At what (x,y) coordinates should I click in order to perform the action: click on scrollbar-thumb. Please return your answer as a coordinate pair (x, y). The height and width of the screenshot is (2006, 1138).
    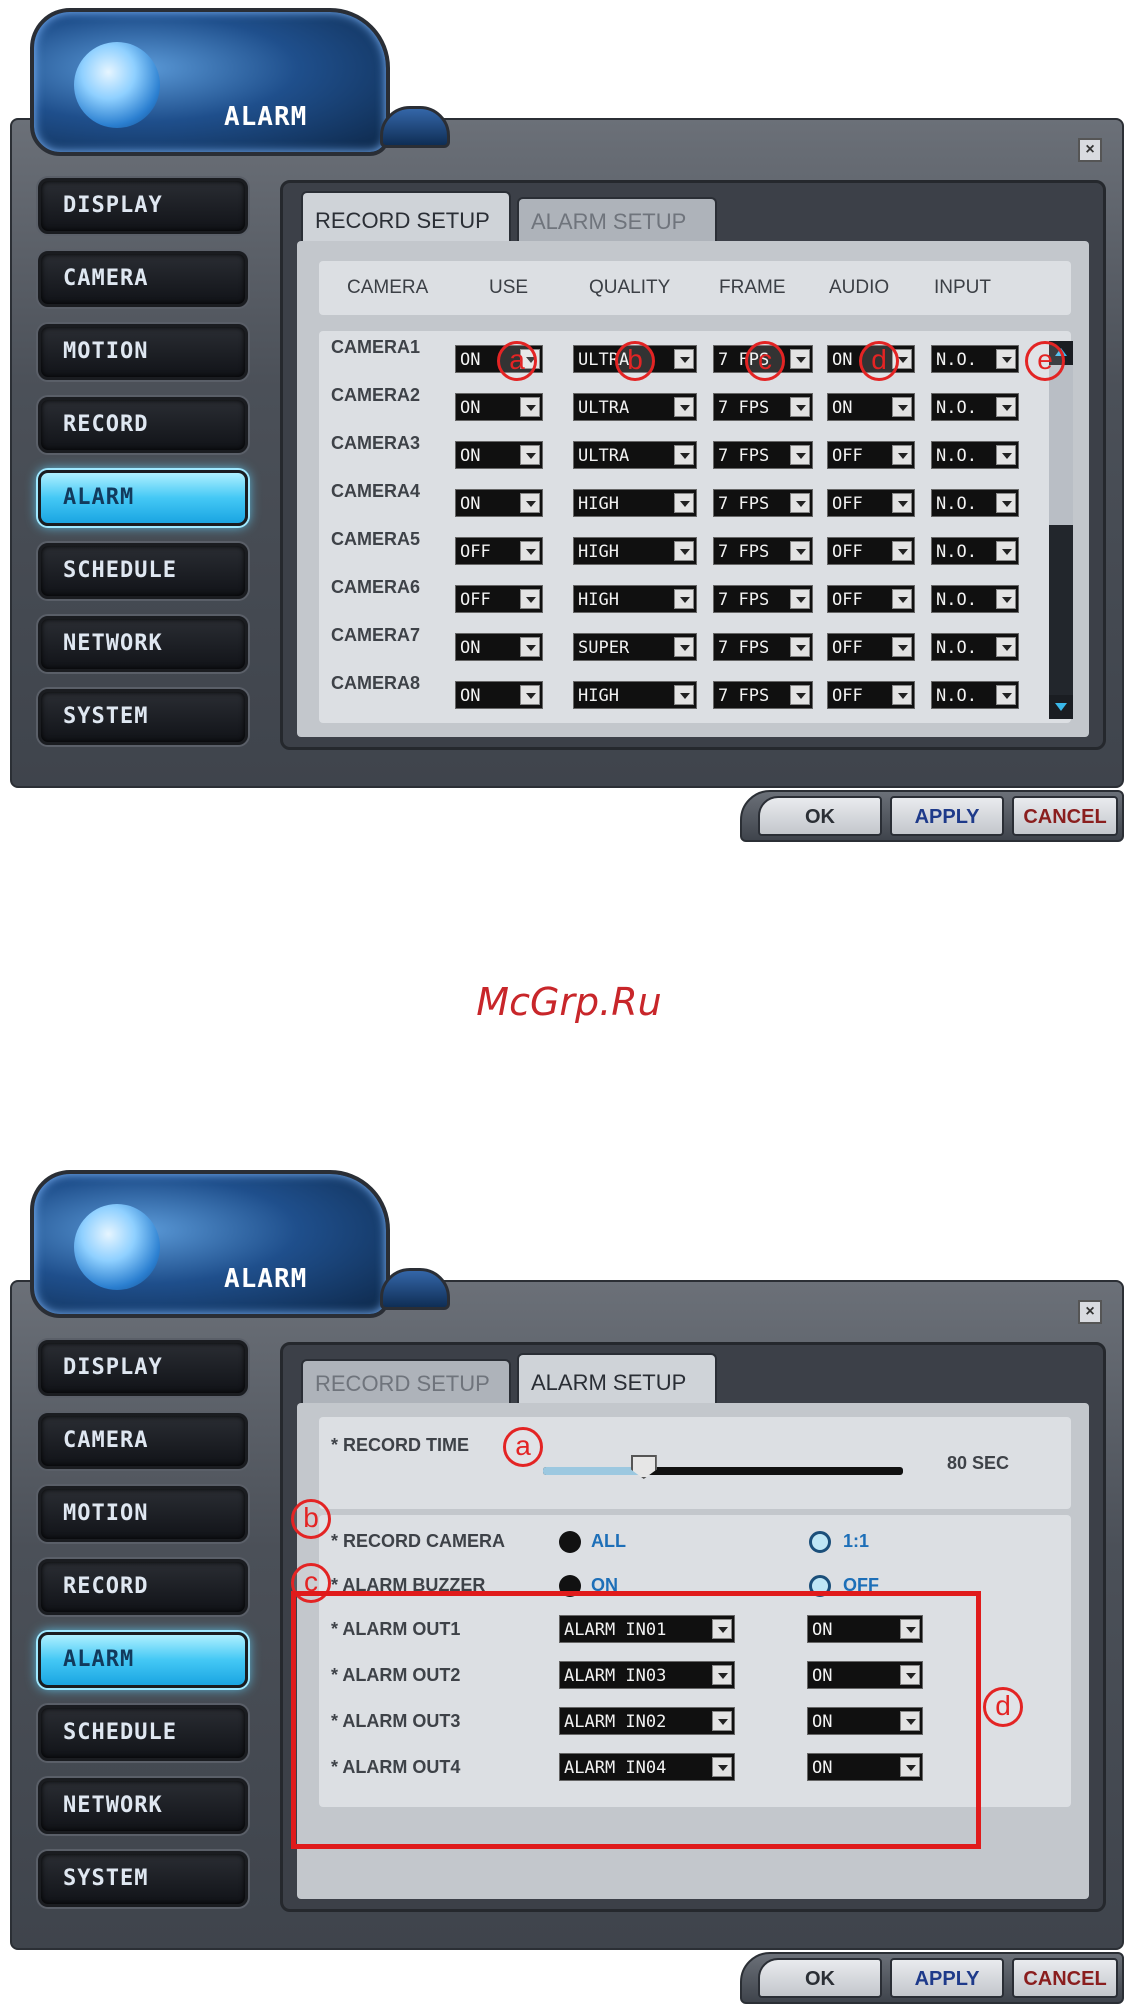
    Looking at the image, I should click on (1061, 445).